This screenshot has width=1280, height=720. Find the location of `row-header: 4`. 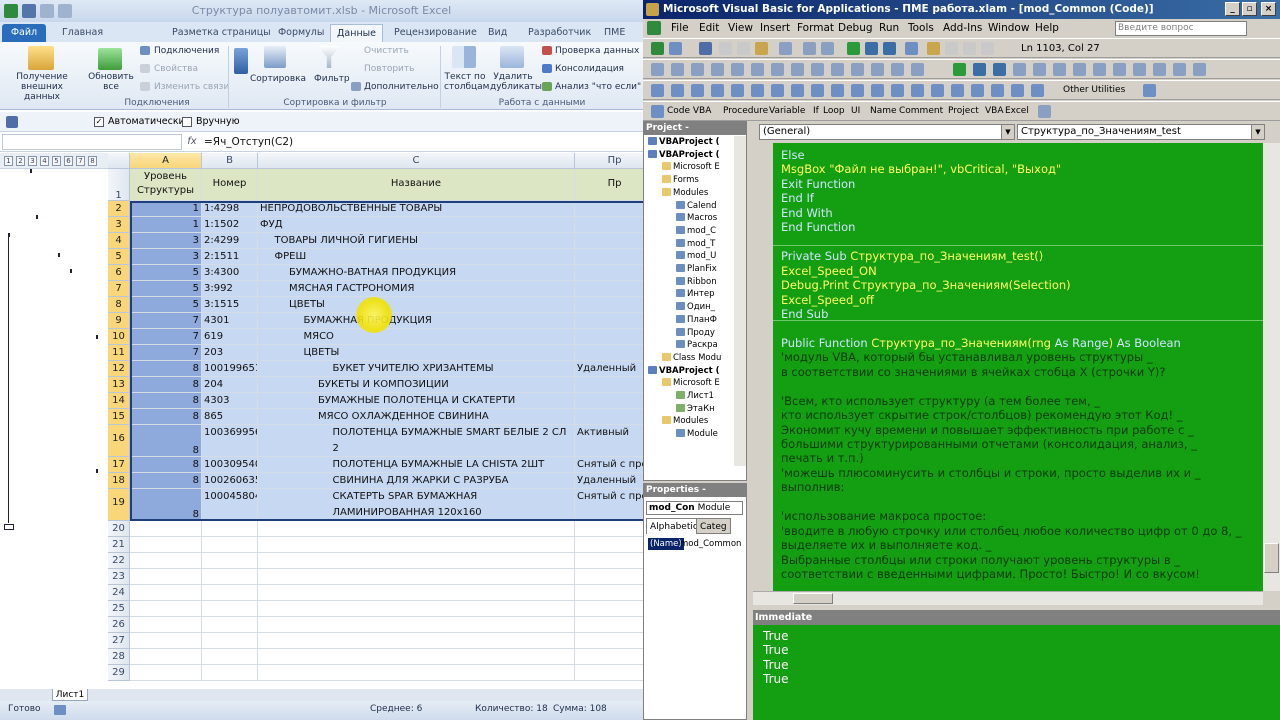

row-header: 4 is located at coordinates (119, 241).